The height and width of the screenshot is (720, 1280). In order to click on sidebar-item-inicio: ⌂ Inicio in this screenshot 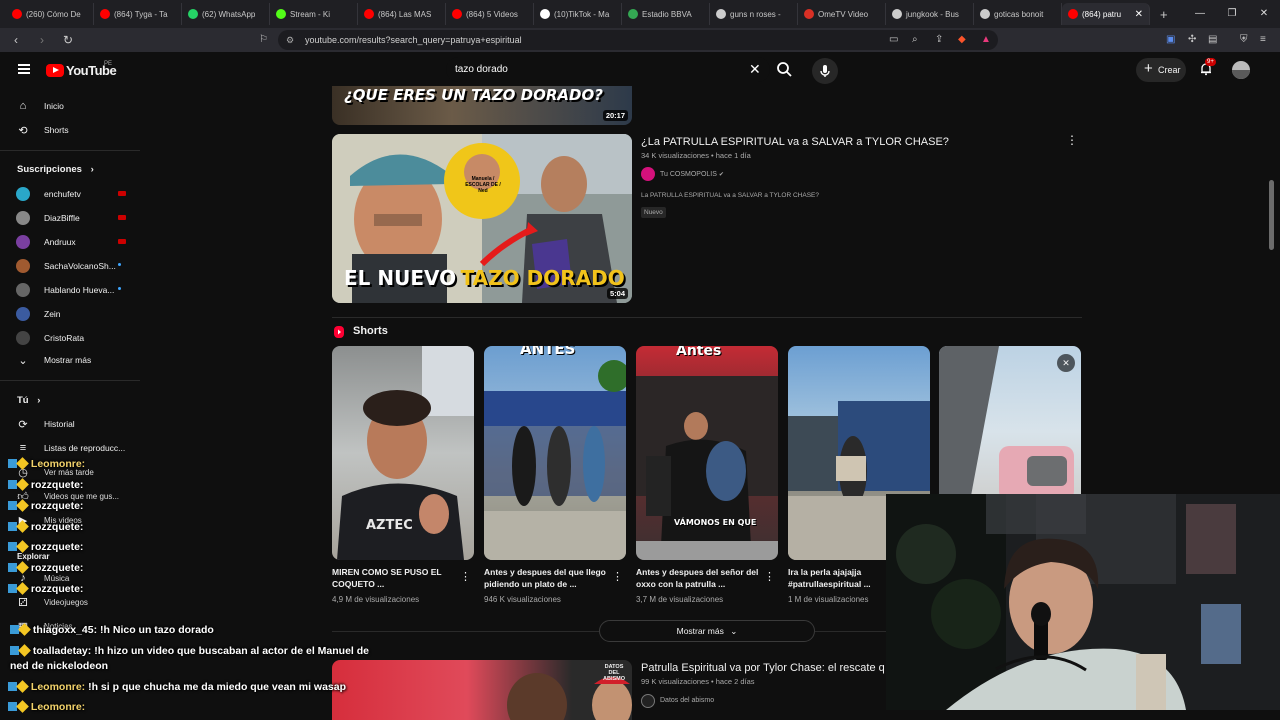, I will do `click(40, 106)`.